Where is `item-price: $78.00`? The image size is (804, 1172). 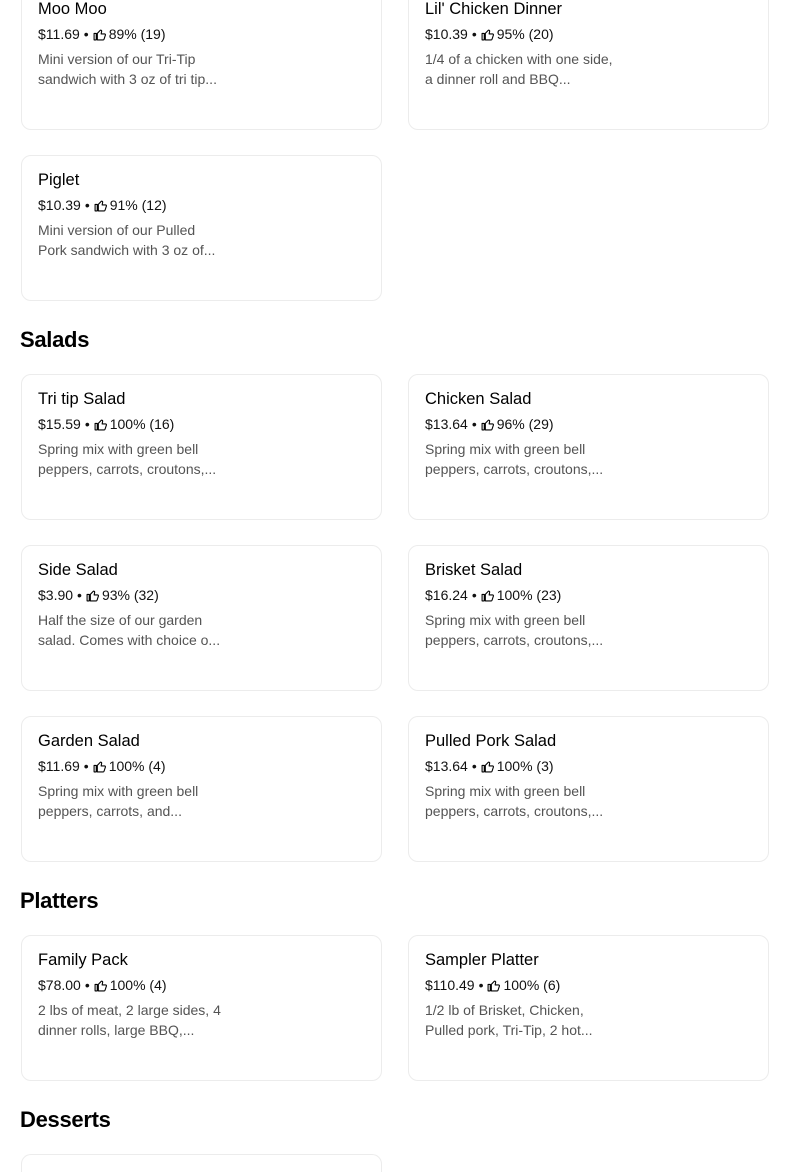
item-price: $78.00 is located at coordinates (59, 985).